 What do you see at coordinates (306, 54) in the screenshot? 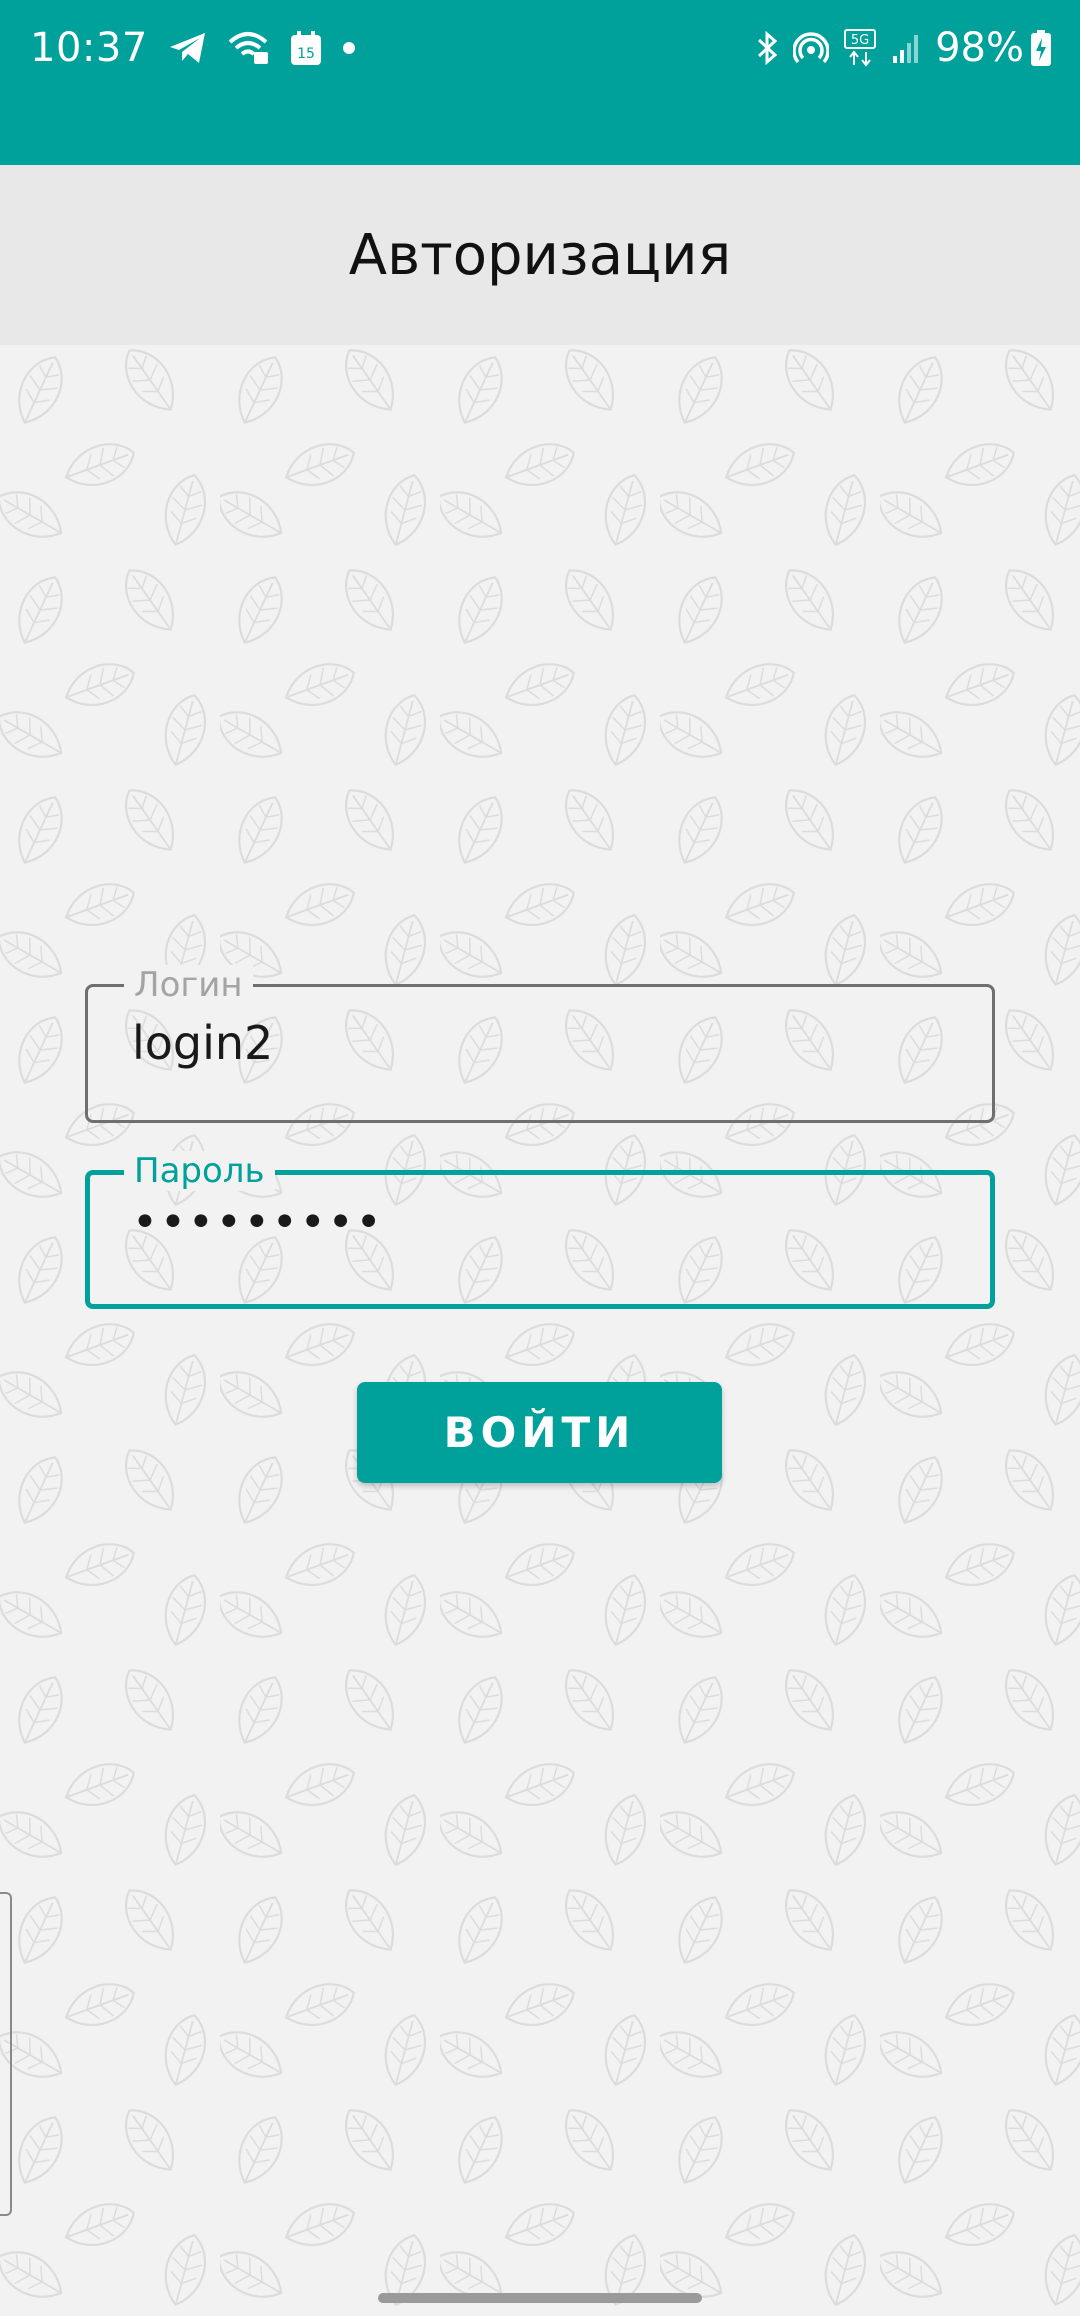
I see `calendar-day: 15` at bounding box center [306, 54].